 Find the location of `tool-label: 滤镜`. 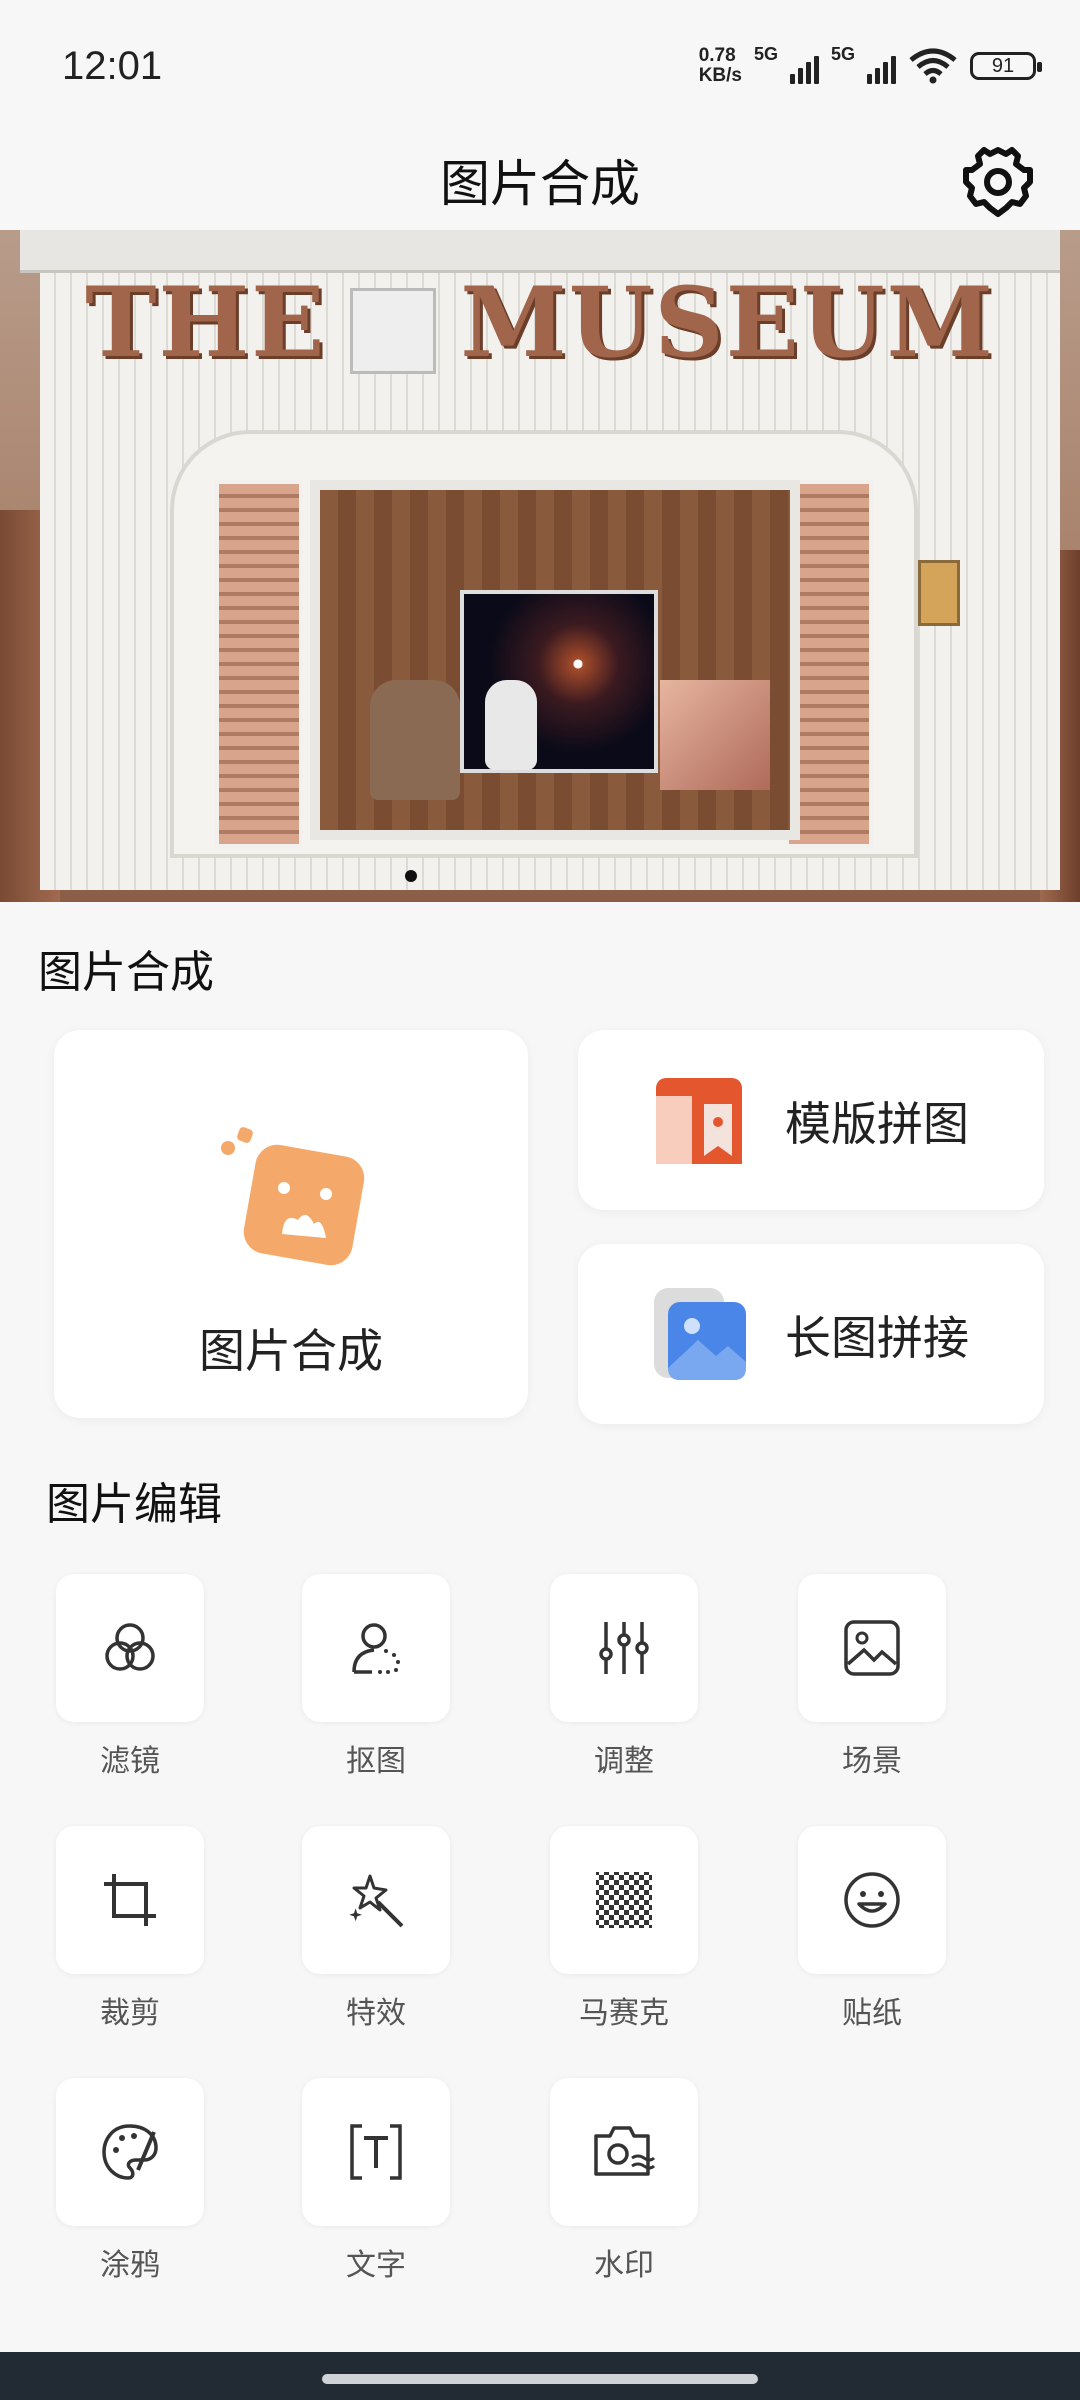

tool-label: 滤镜 is located at coordinates (130, 1761).